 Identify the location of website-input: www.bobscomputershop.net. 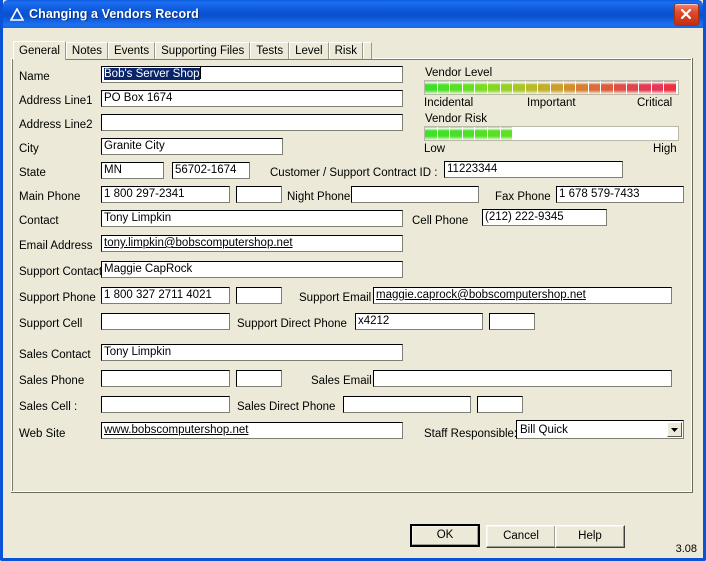
(252, 430).